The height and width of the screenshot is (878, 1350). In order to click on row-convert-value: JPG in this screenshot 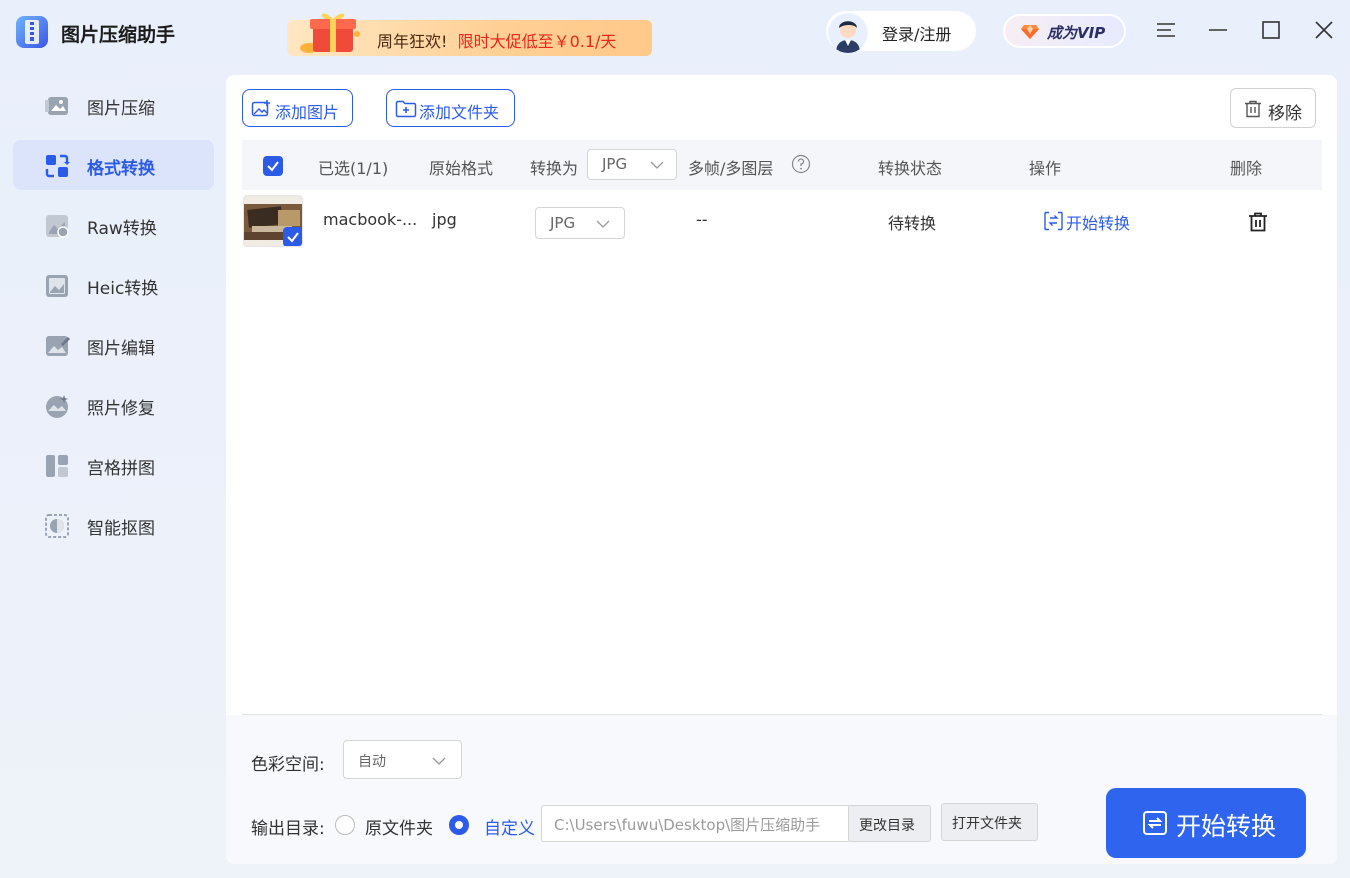, I will do `click(563, 223)`.